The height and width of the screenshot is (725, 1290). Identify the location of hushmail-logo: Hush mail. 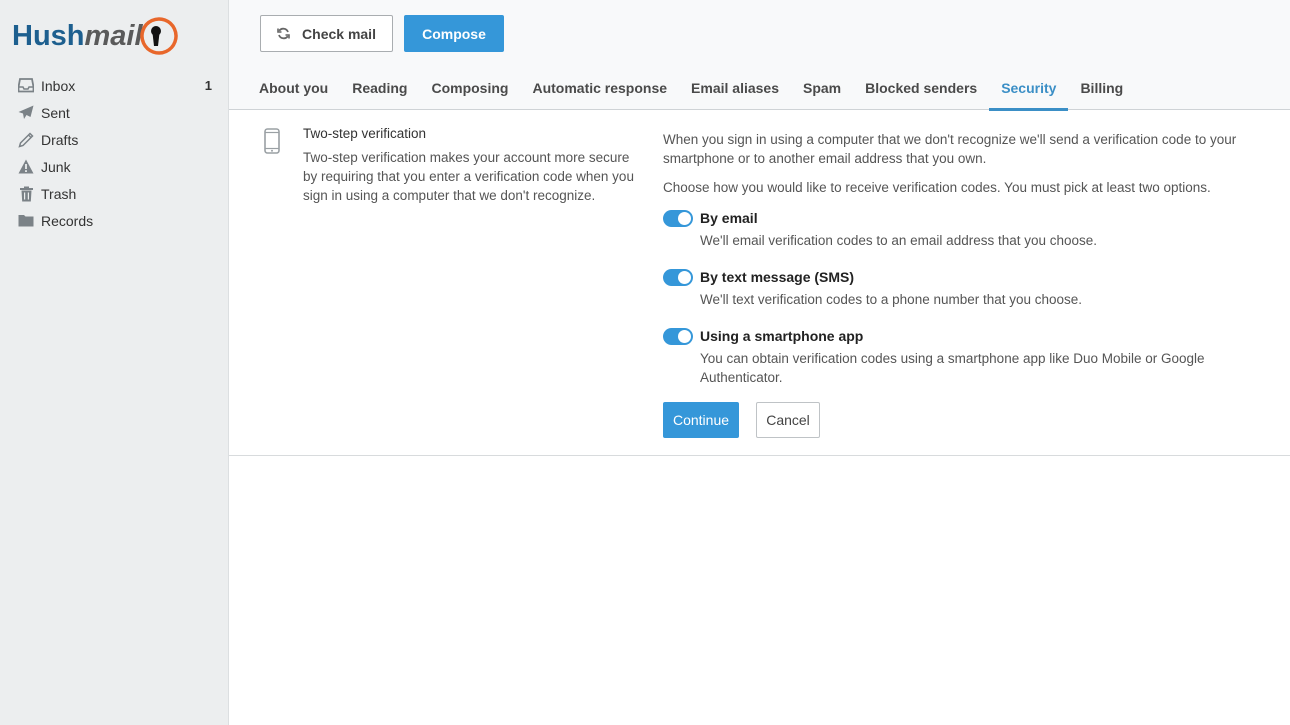
(95, 36).